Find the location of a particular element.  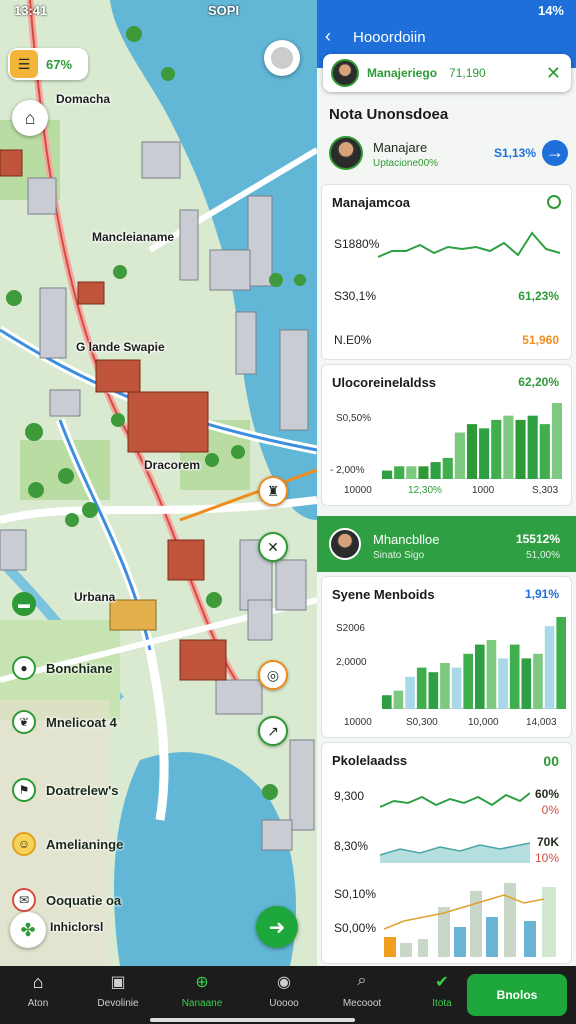

trend-value-2: 70K is located at coordinates (547, 842).